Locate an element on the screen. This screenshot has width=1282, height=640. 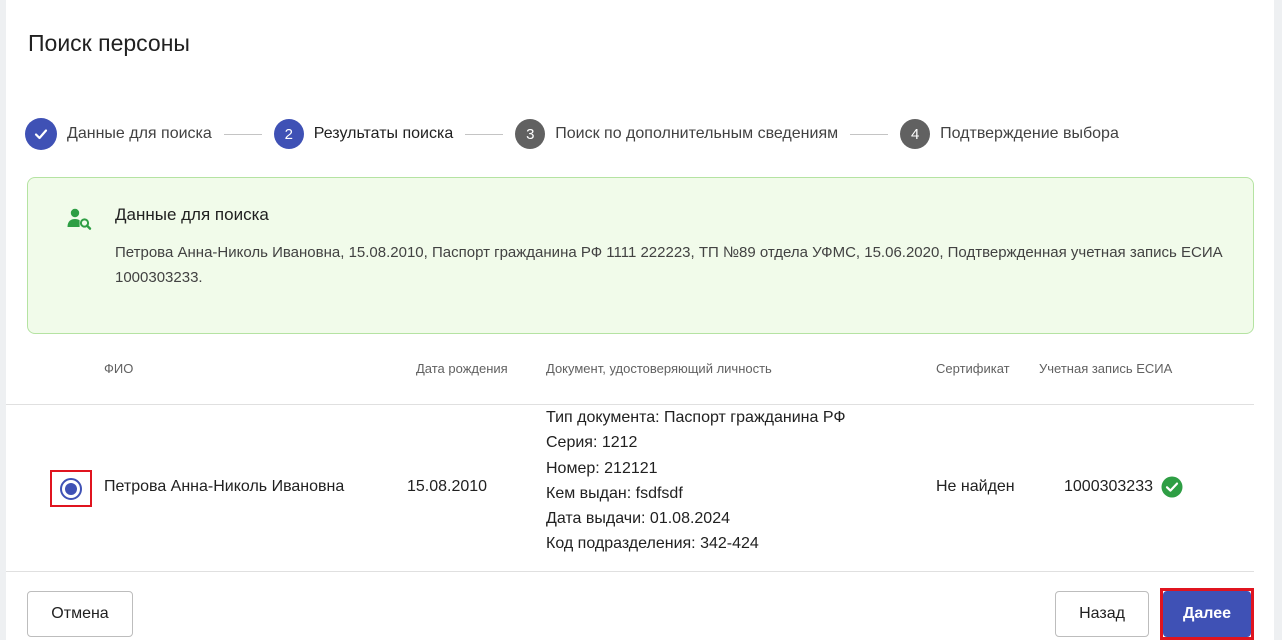
esia-id: 1000303233 is located at coordinates (1108, 486).